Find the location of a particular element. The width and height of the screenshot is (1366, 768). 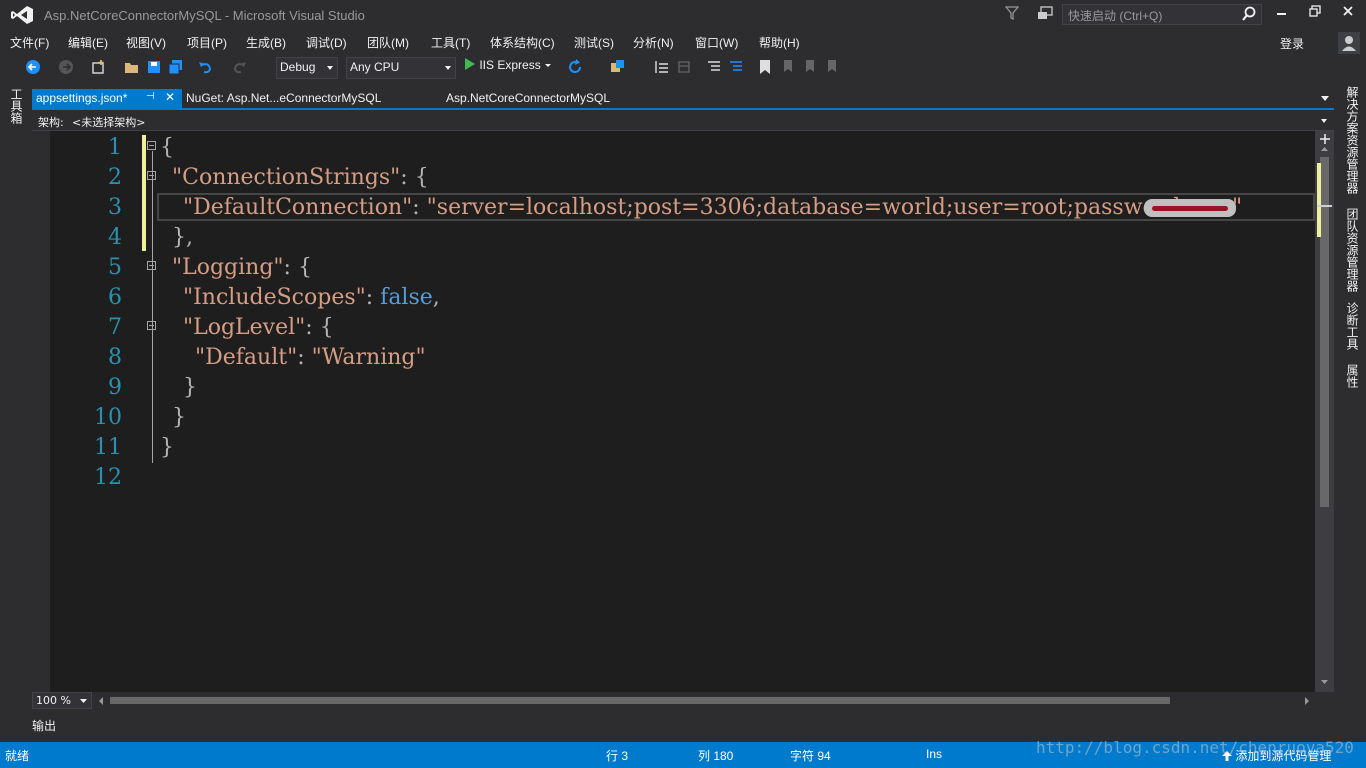

schema-select: <未选择架构> is located at coordinates (108, 122).